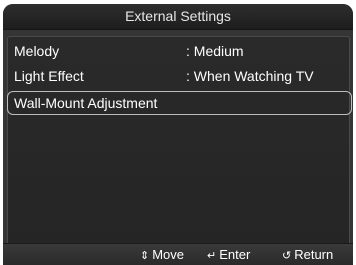 This screenshot has height=265, width=356. What do you see at coordinates (86, 103) in the screenshot?
I see `menu-item-label: Wall-Mount Adjustment` at bounding box center [86, 103].